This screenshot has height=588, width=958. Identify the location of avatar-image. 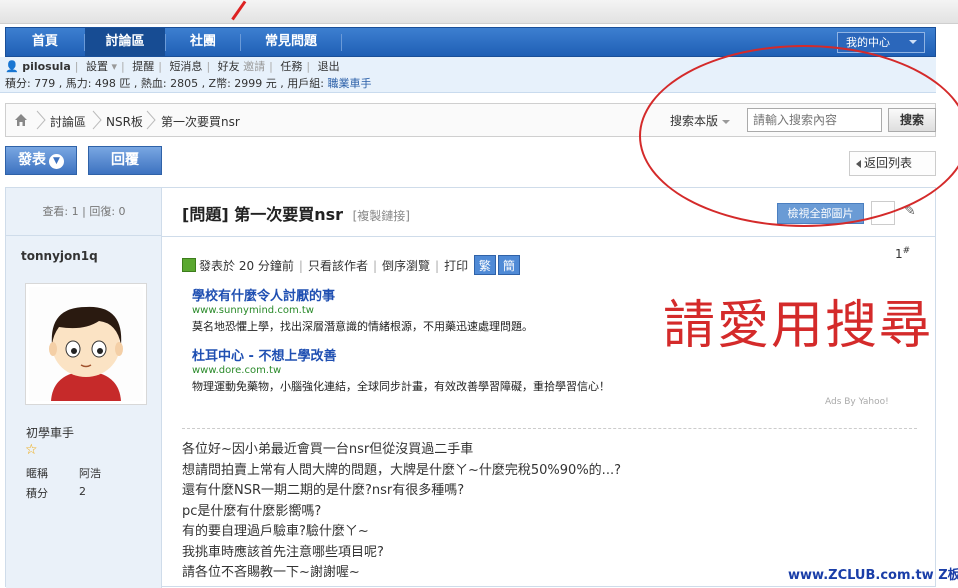
(86, 344).